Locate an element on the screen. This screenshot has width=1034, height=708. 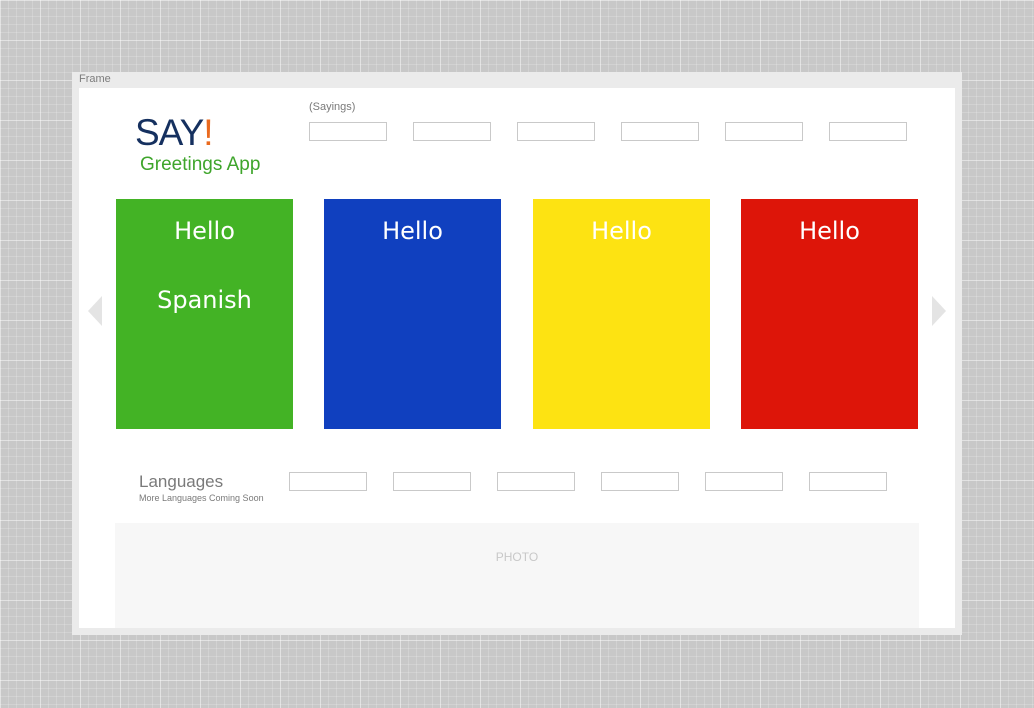
sayings-label: (Sayings) is located at coordinates (332, 107).